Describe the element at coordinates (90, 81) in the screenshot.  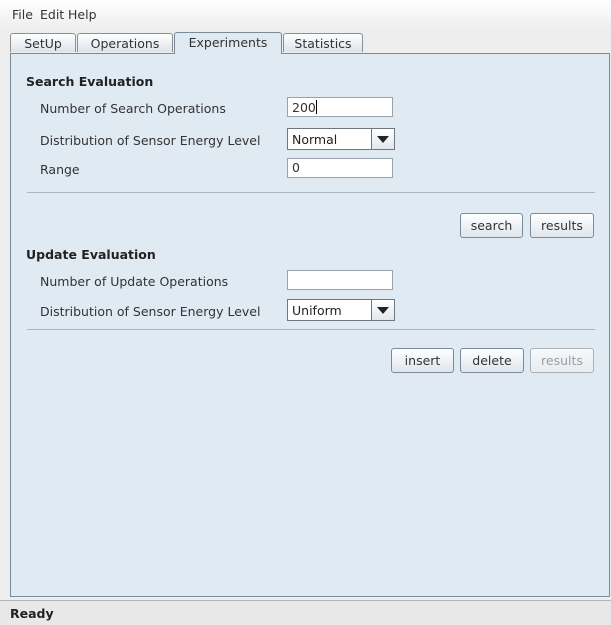
I see `search-evaluation-title: Search Evaluation` at that location.